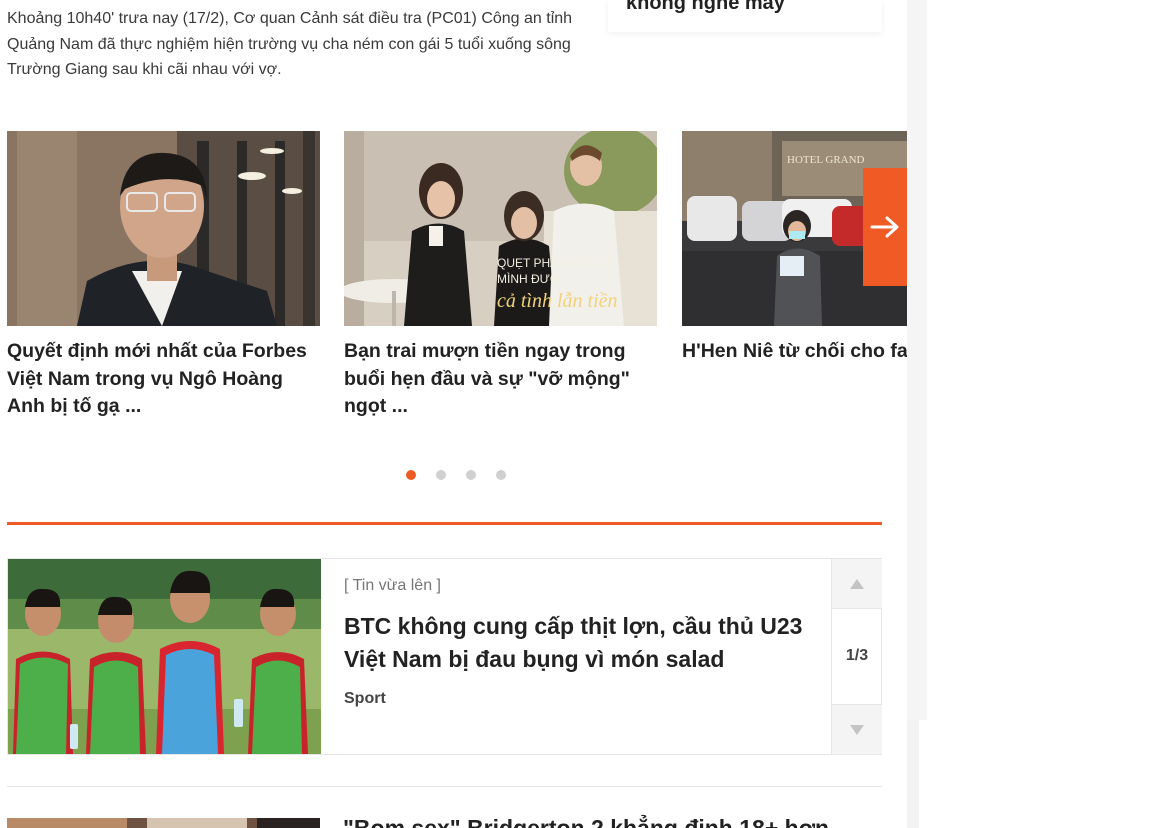  Describe the element at coordinates (456, 475) in the screenshot. I see `carousel-pagination` at that location.